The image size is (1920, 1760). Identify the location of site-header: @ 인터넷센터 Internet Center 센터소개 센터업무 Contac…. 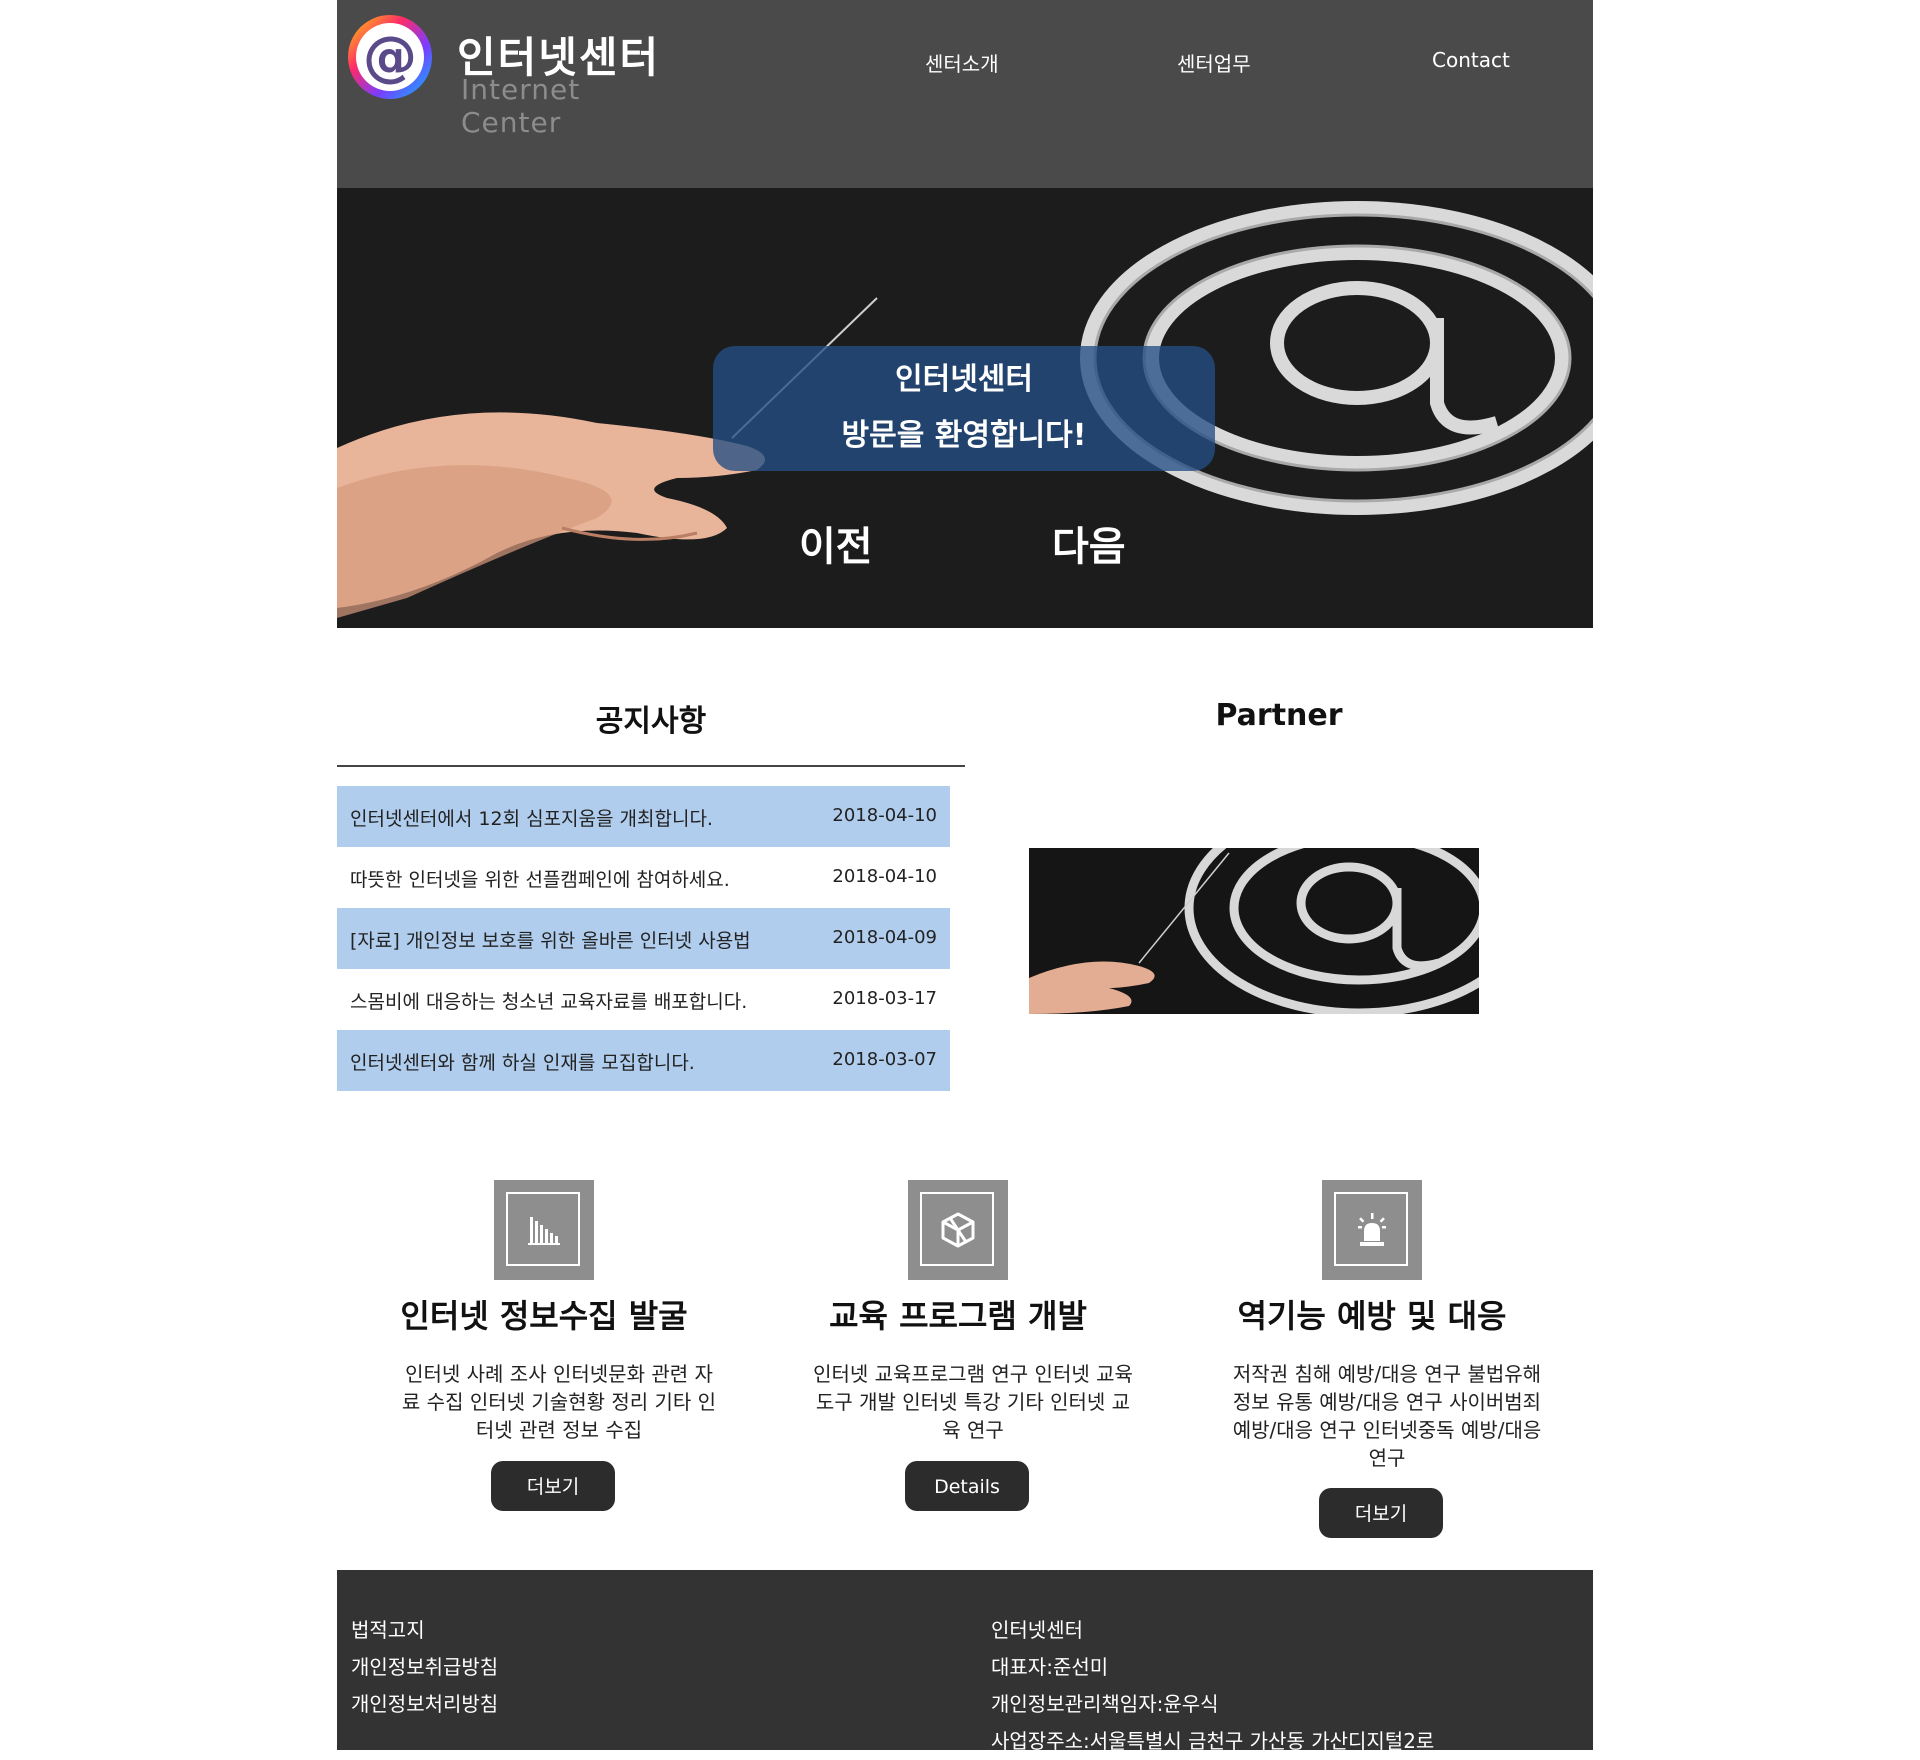
(965, 94).